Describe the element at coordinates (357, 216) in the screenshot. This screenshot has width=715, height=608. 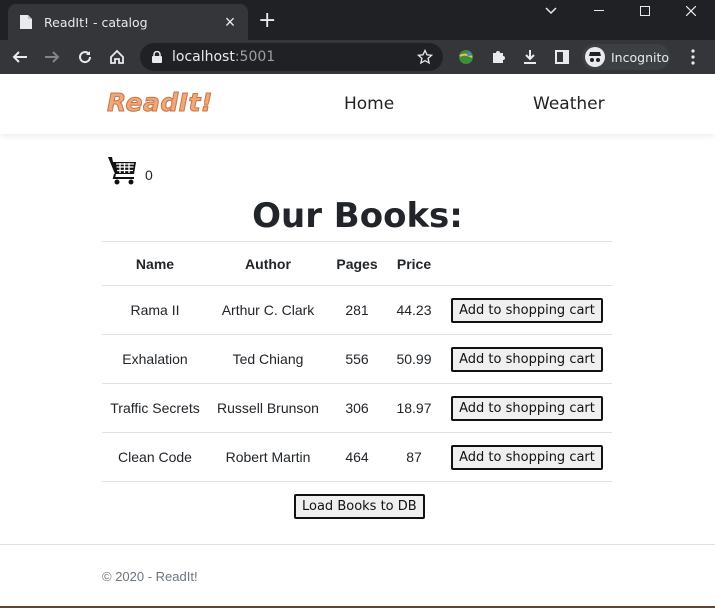
I see `page-title: Our Books:` at that location.